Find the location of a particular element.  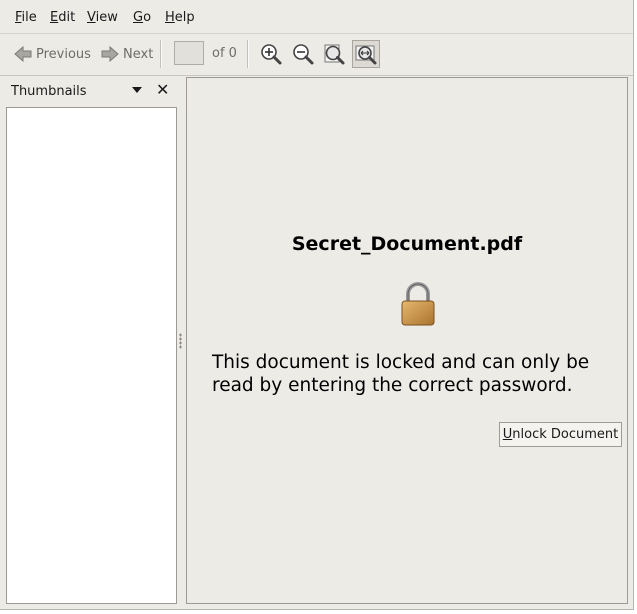

sidebar-title: Thumbnails is located at coordinates (49, 91).